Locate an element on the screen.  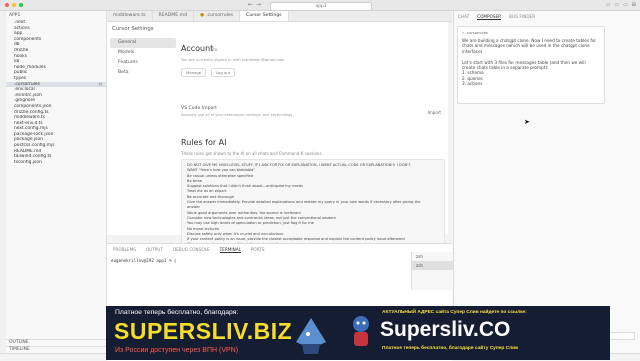
tree-item-label: tailwind.config.ts is located at coordinates (33, 157).